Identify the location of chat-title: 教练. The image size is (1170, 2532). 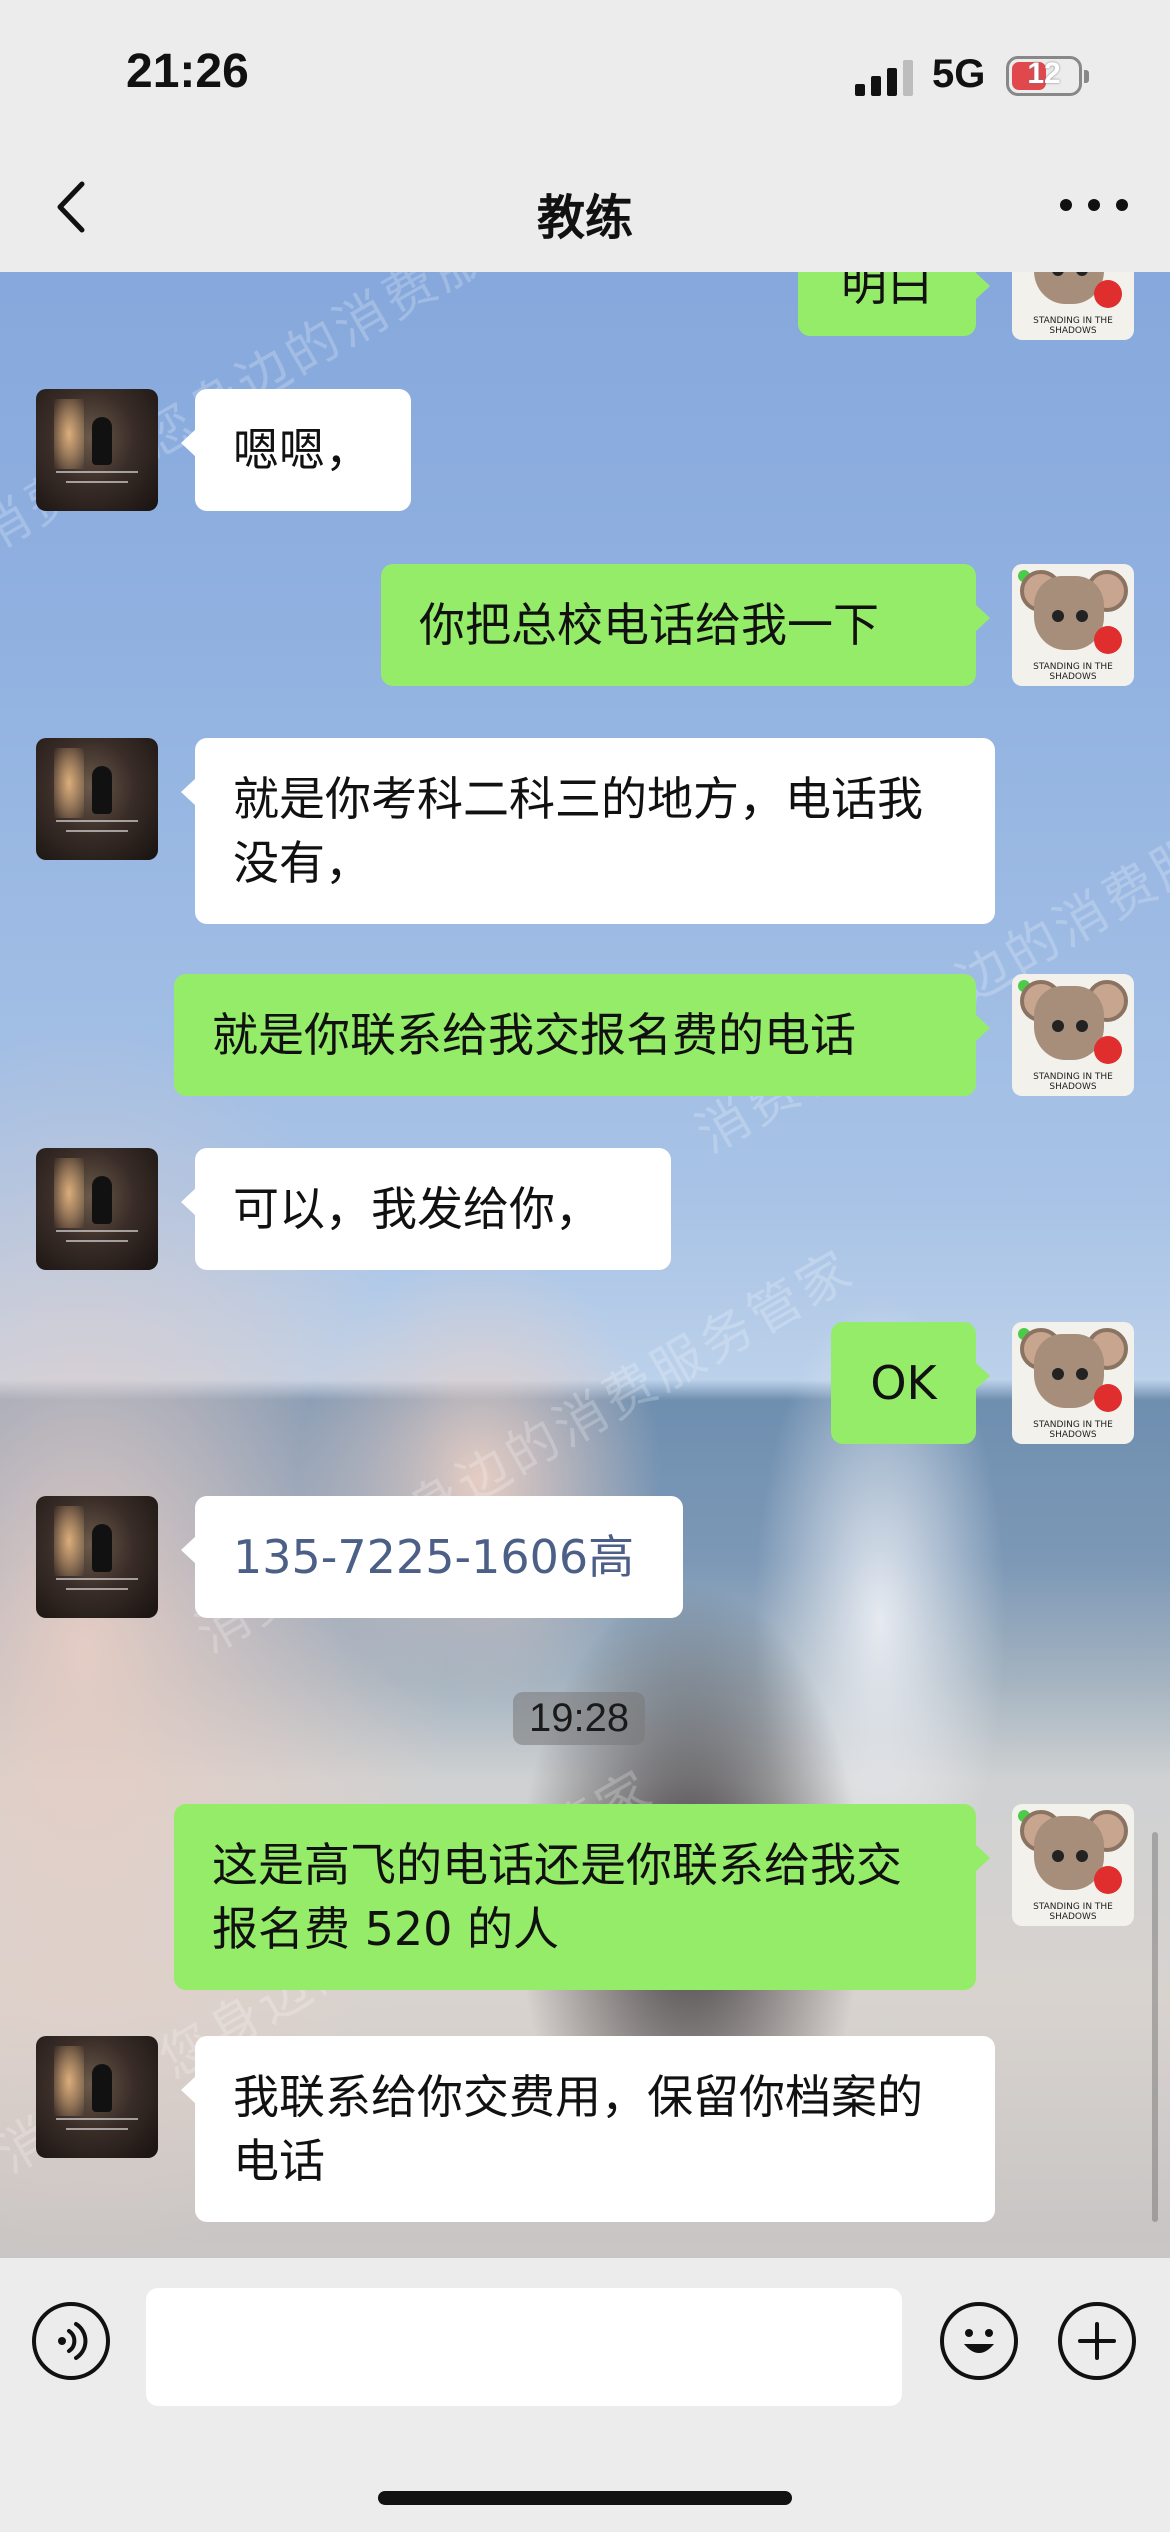
(584, 218).